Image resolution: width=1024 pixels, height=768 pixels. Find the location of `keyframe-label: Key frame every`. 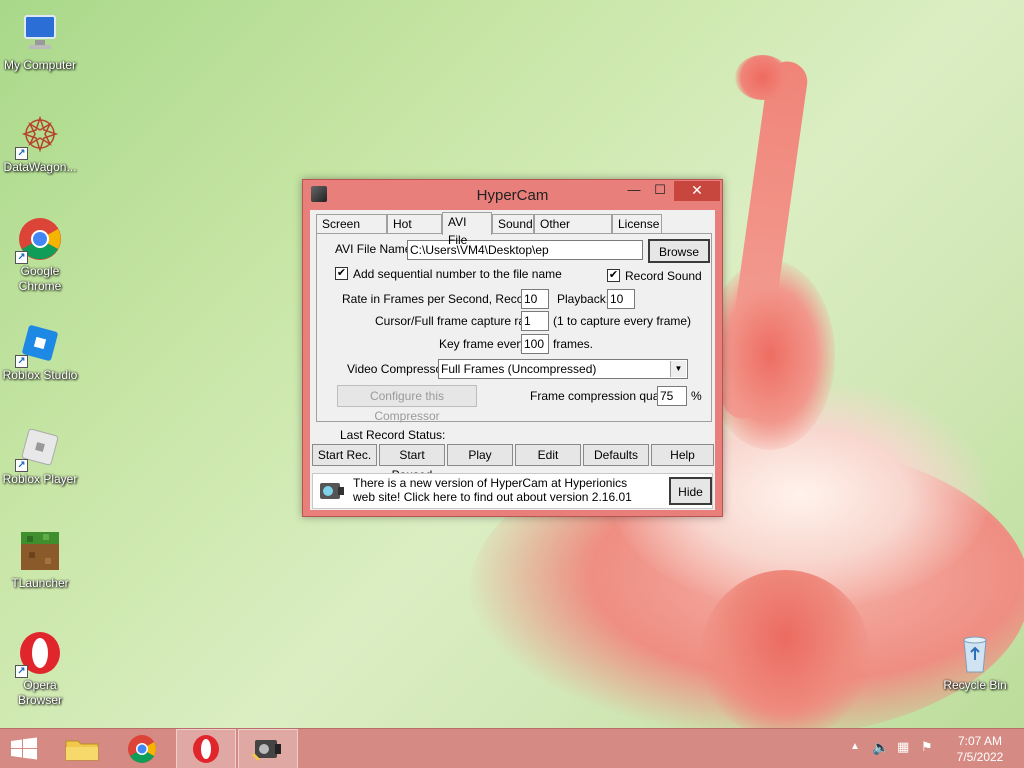

keyframe-label: Key frame every is located at coordinates (483, 344).